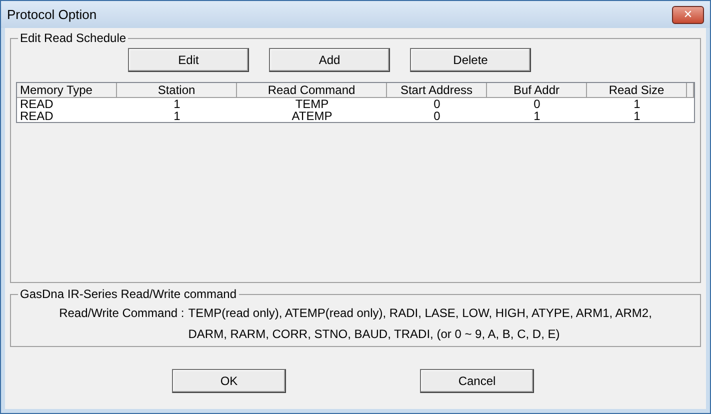 This screenshot has width=711, height=414. I want to click on command-text: DARM, RARM, CORR, STNO, BAUD, TRADI, (or 0 ~ 9, A, B, C, D, E), so click(374, 334).